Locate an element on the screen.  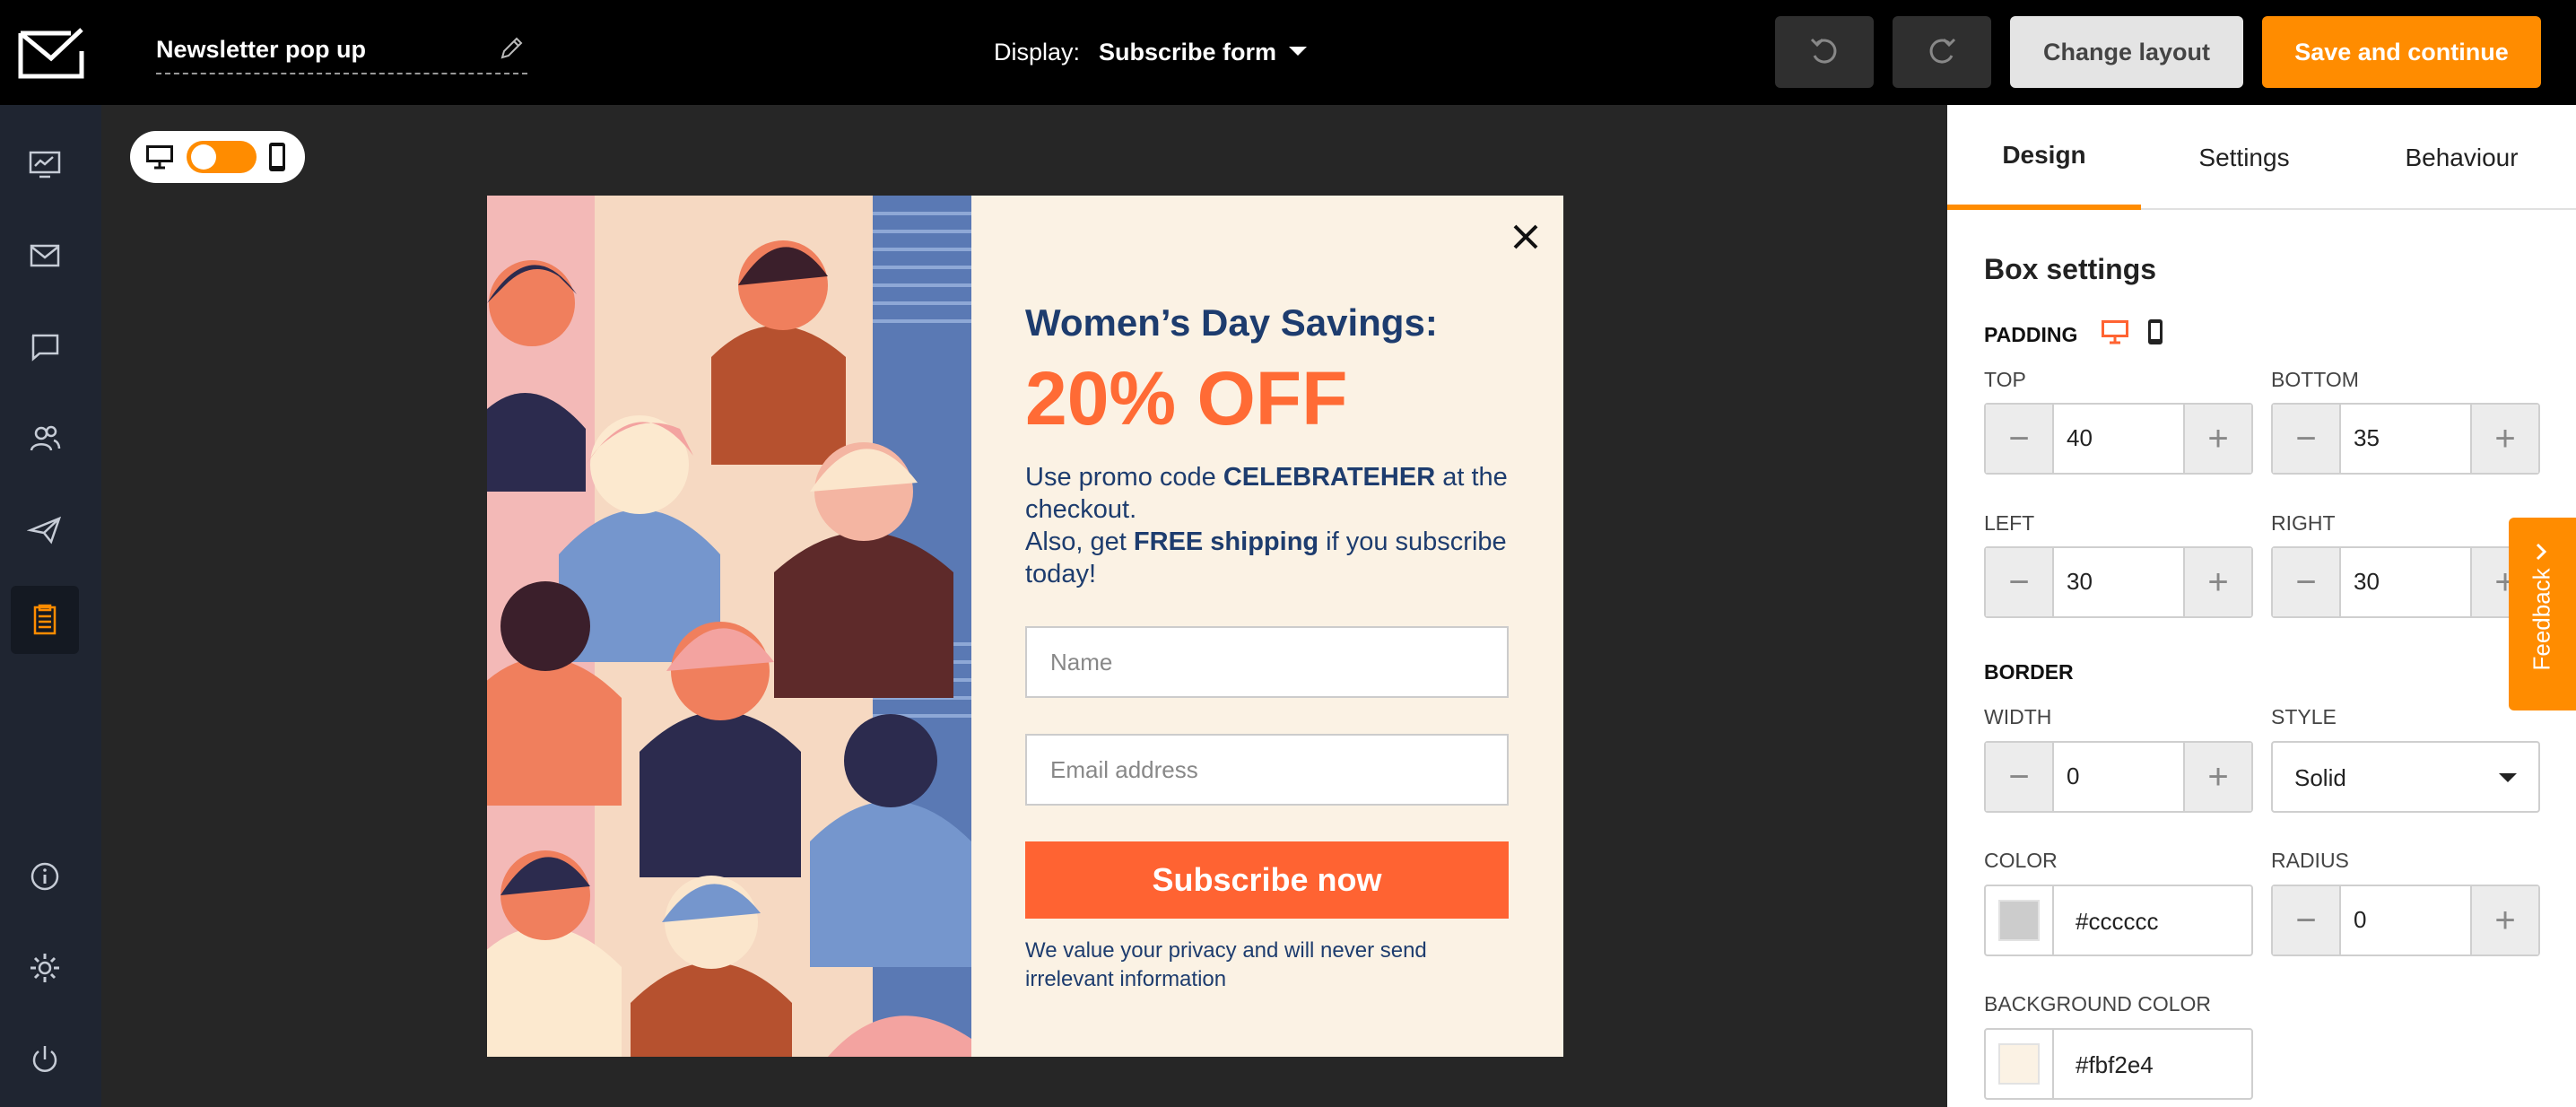
close-icon is located at coordinates (1526, 237).